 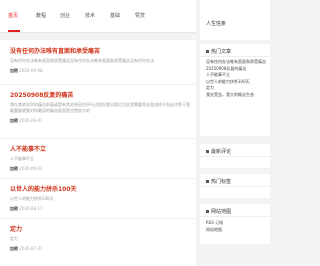 I want to click on sidebar-tags: 热门标签, so click(x=235, y=186).